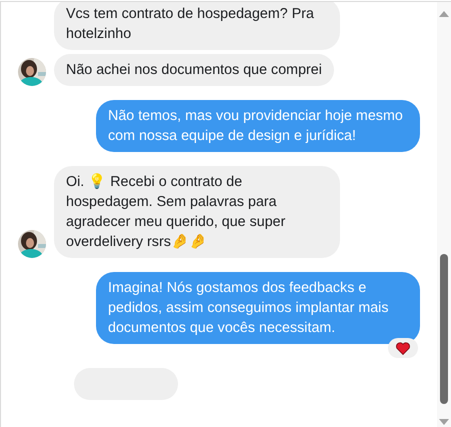 The image size is (451, 427). I want to click on scroll-thumb, so click(444, 329).